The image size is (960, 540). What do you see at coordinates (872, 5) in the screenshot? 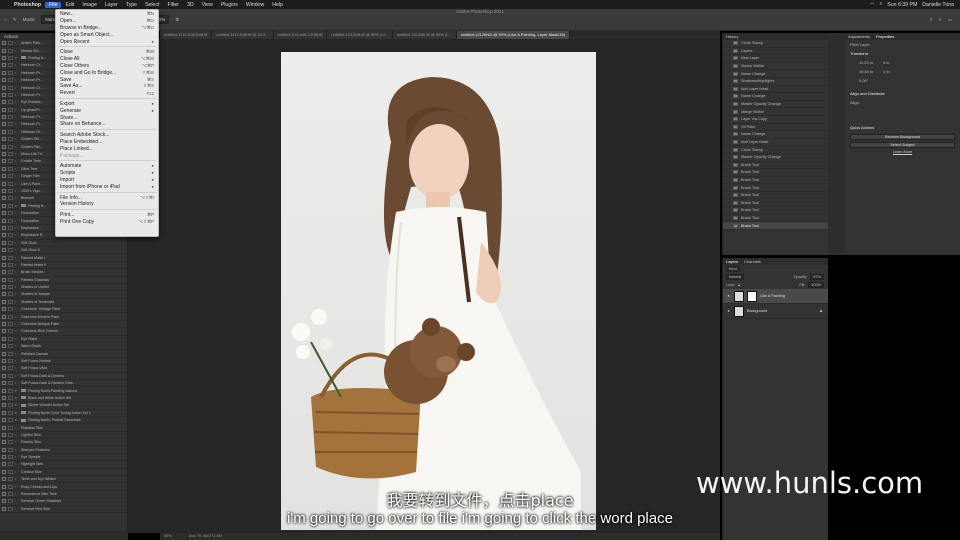
I see `wifi-icon: ◠` at bounding box center [872, 5].